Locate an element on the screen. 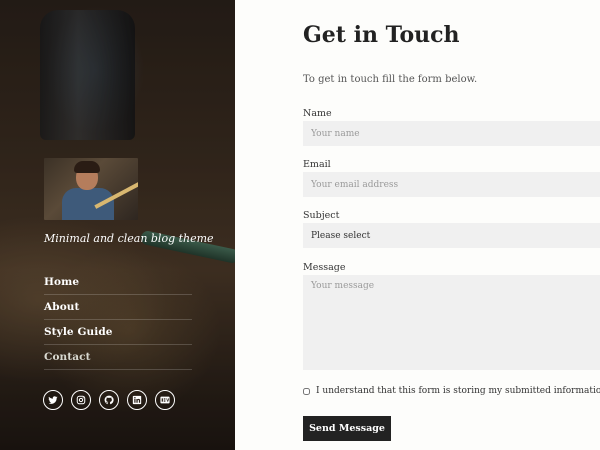 Image resolution: width=600 pixels, height=450 pixels. consent-checkbox is located at coordinates (306, 391).